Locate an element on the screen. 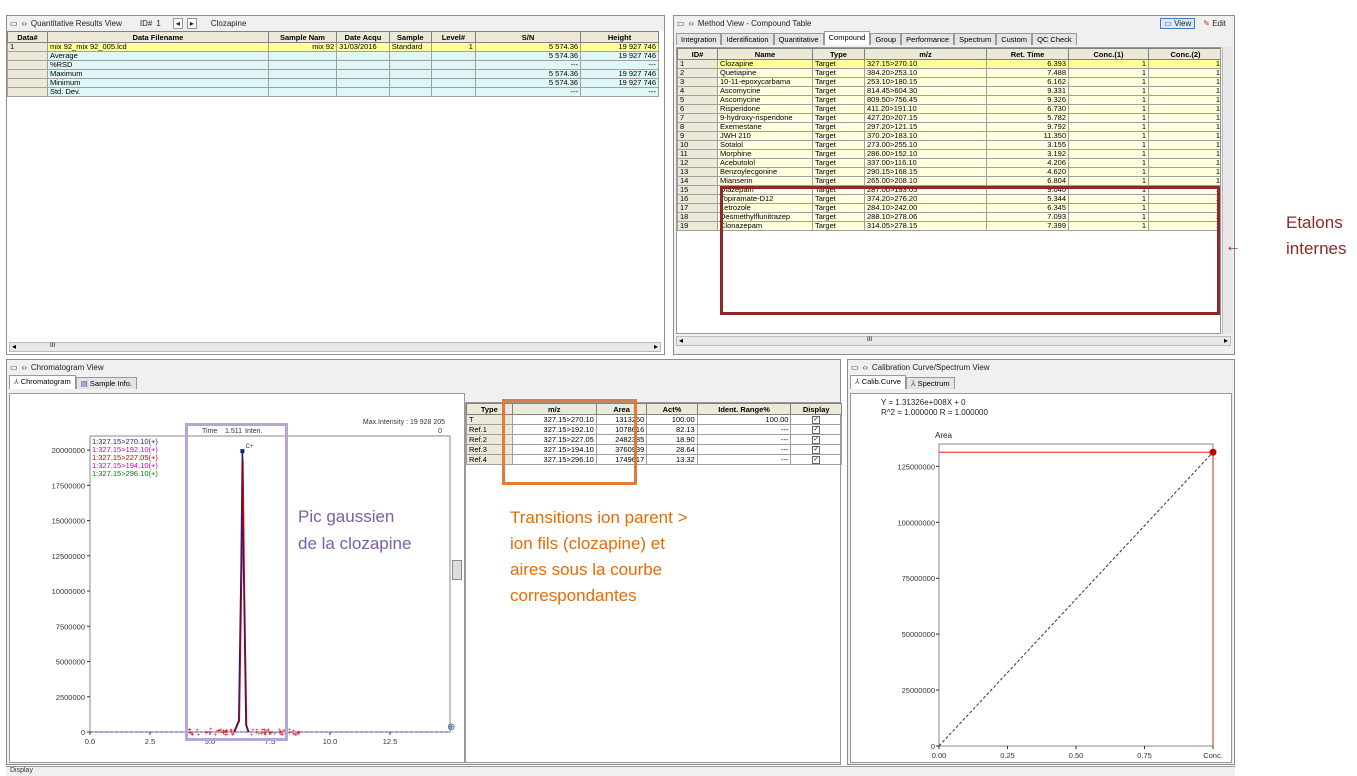 This screenshot has height=776, width=1357. tab-group: Group is located at coordinates (885, 39).